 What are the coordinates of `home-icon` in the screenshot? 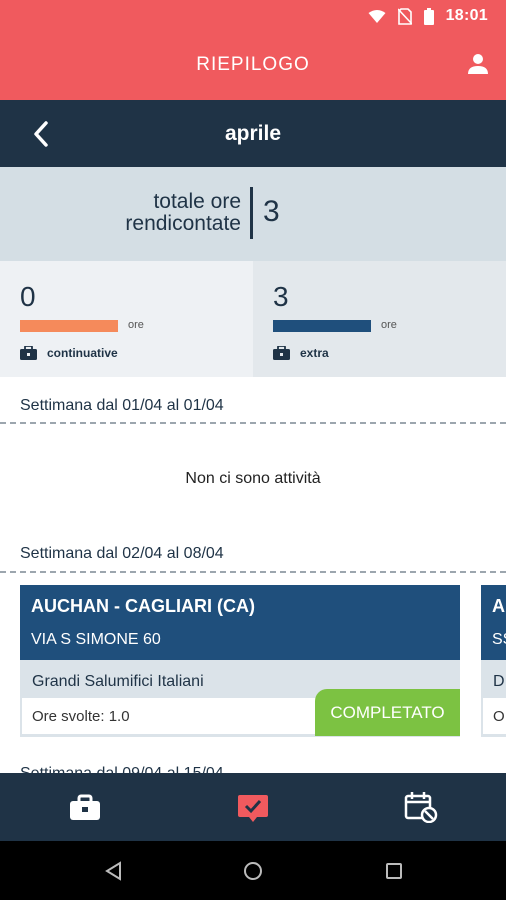 It's located at (253, 871).